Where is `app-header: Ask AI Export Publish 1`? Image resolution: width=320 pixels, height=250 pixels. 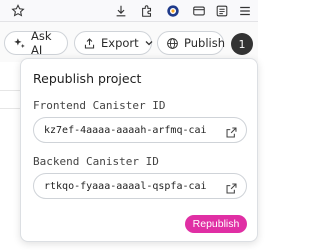
app-header: Ask AI Export Publish 1 is located at coordinates (129, 42).